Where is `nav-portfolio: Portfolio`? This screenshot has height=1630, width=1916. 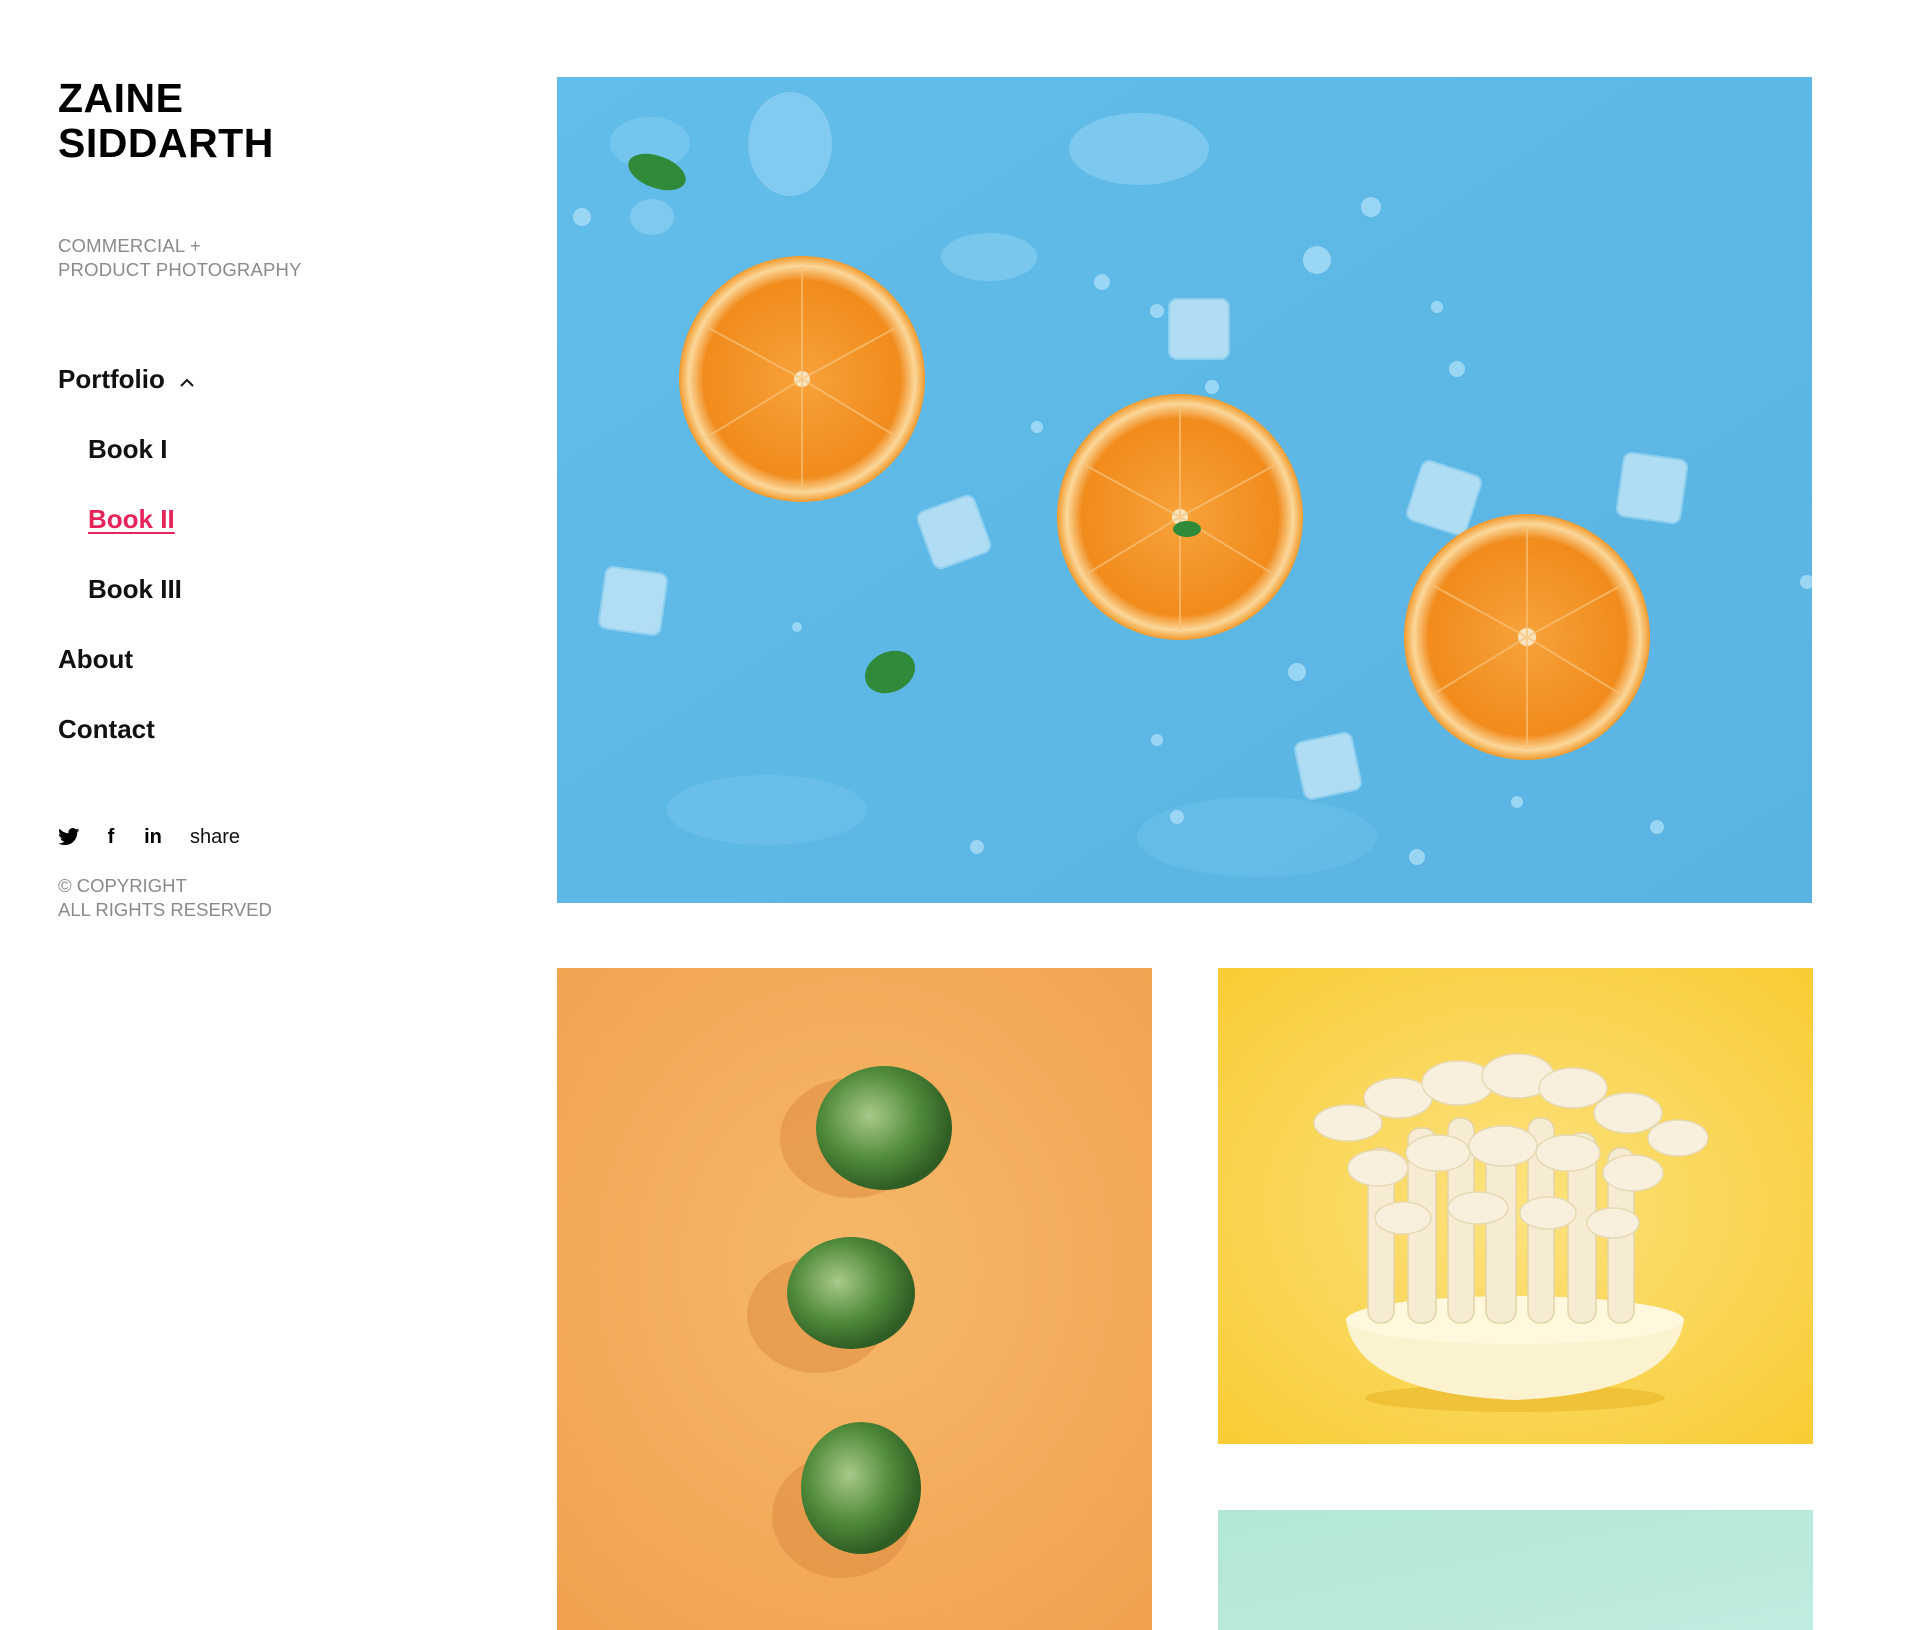
nav-portfolio: Portfolio is located at coordinates (268, 399).